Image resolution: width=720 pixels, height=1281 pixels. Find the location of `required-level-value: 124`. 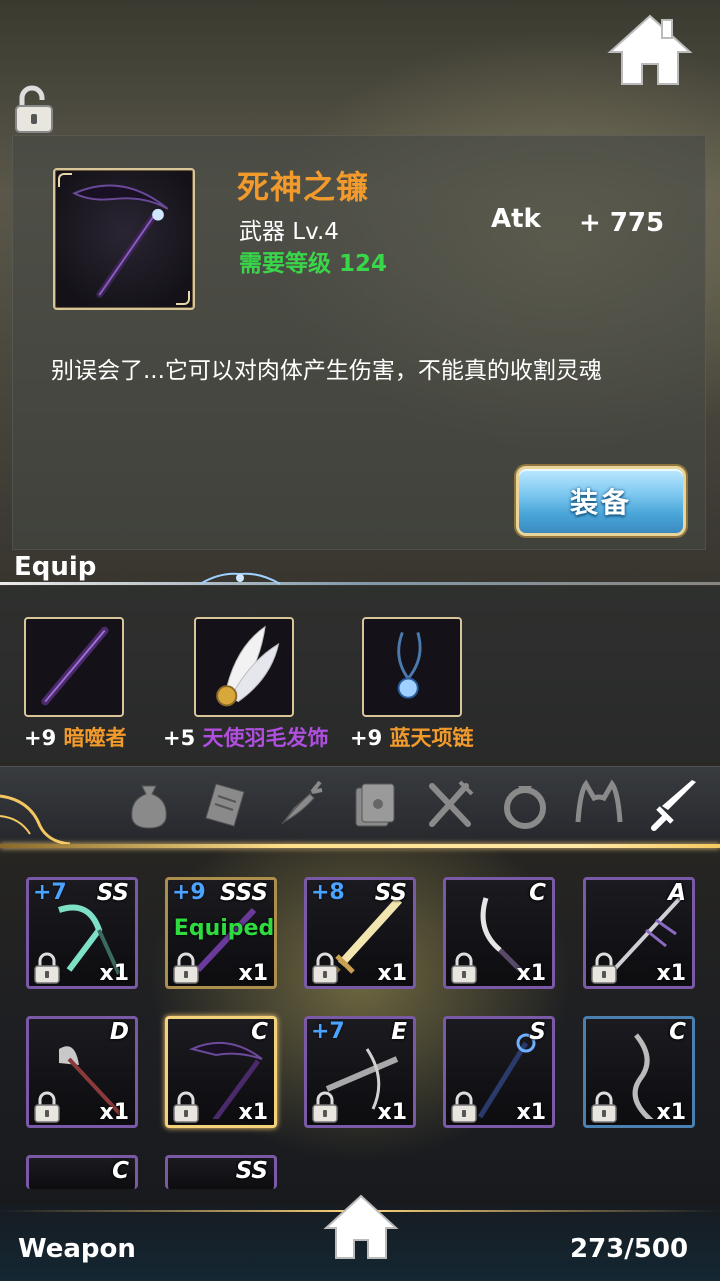

required-level-value: 124 is located at coordinates (363, 264).